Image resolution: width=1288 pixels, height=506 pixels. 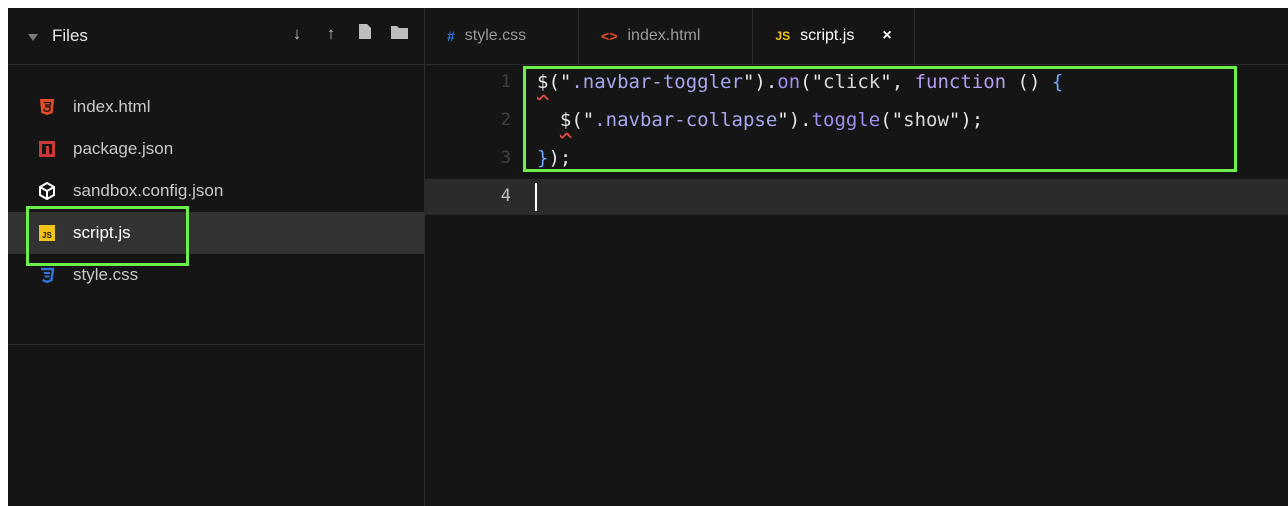 What do you see at coordinates (886, 36) in the screenshot?
I see `close-tab-icon: ×` at bounding box center [886, 36].